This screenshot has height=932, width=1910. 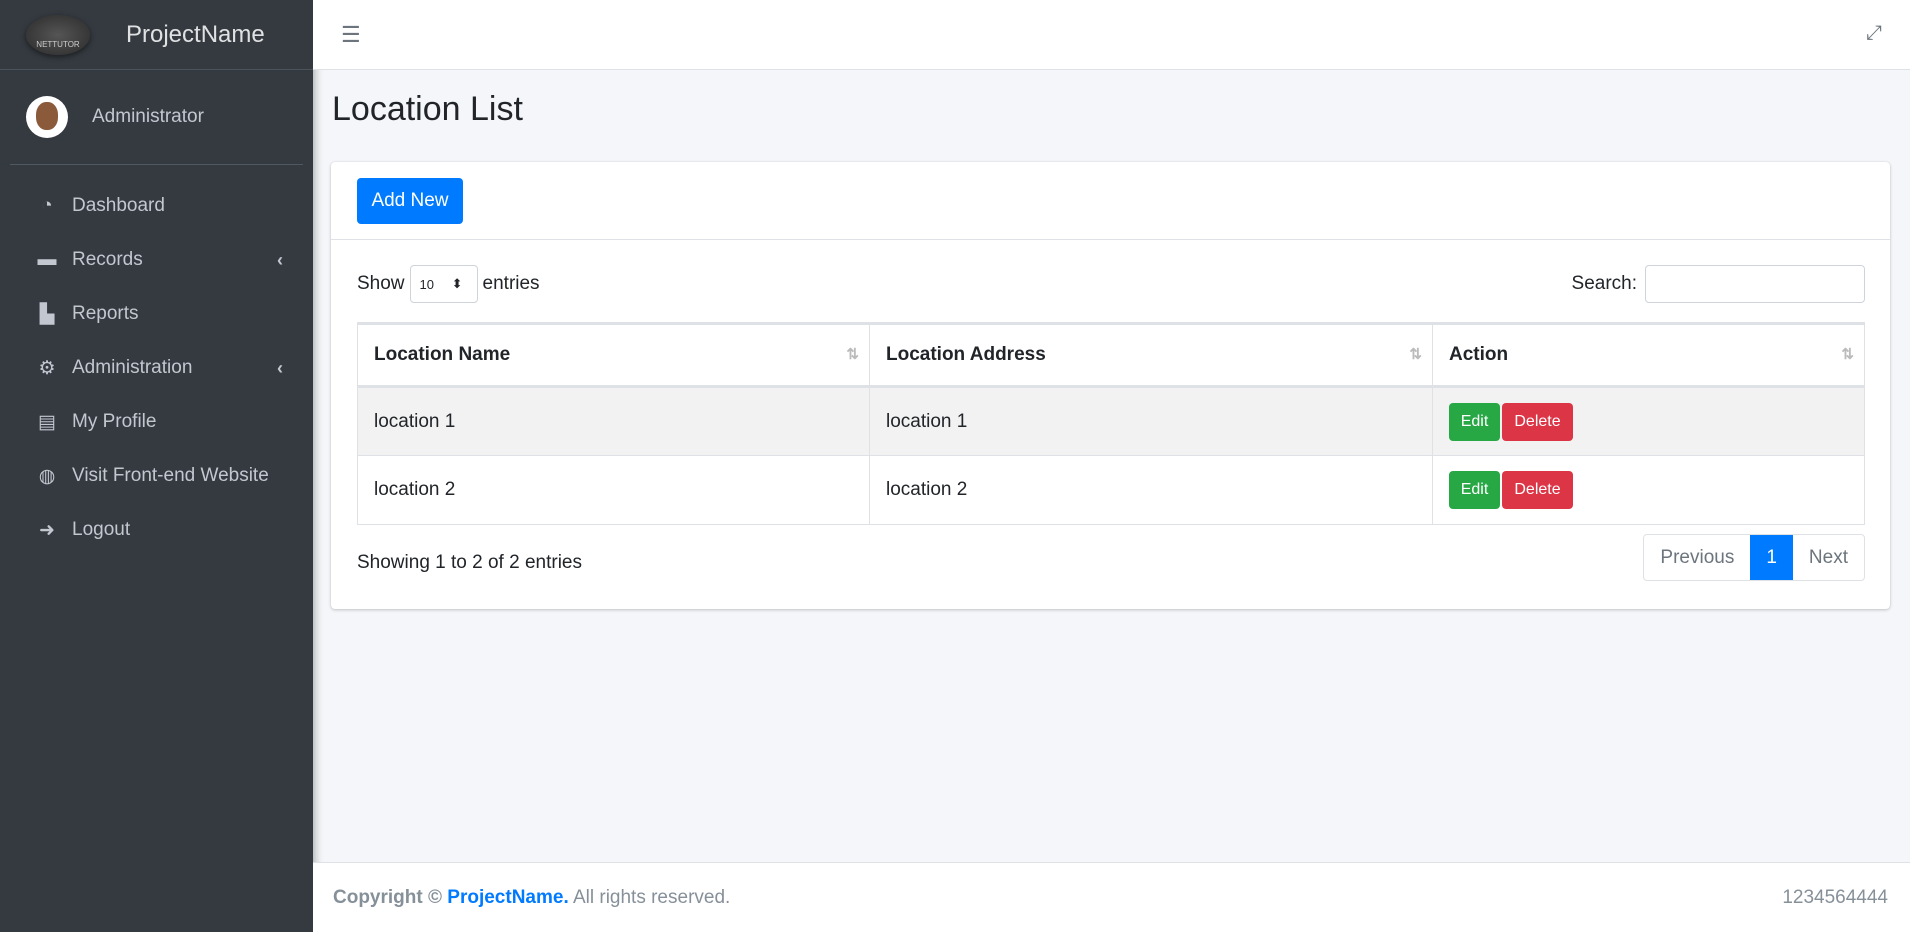 I want to click on sidebar-item-label: Logout, so click(x=101, y=529).